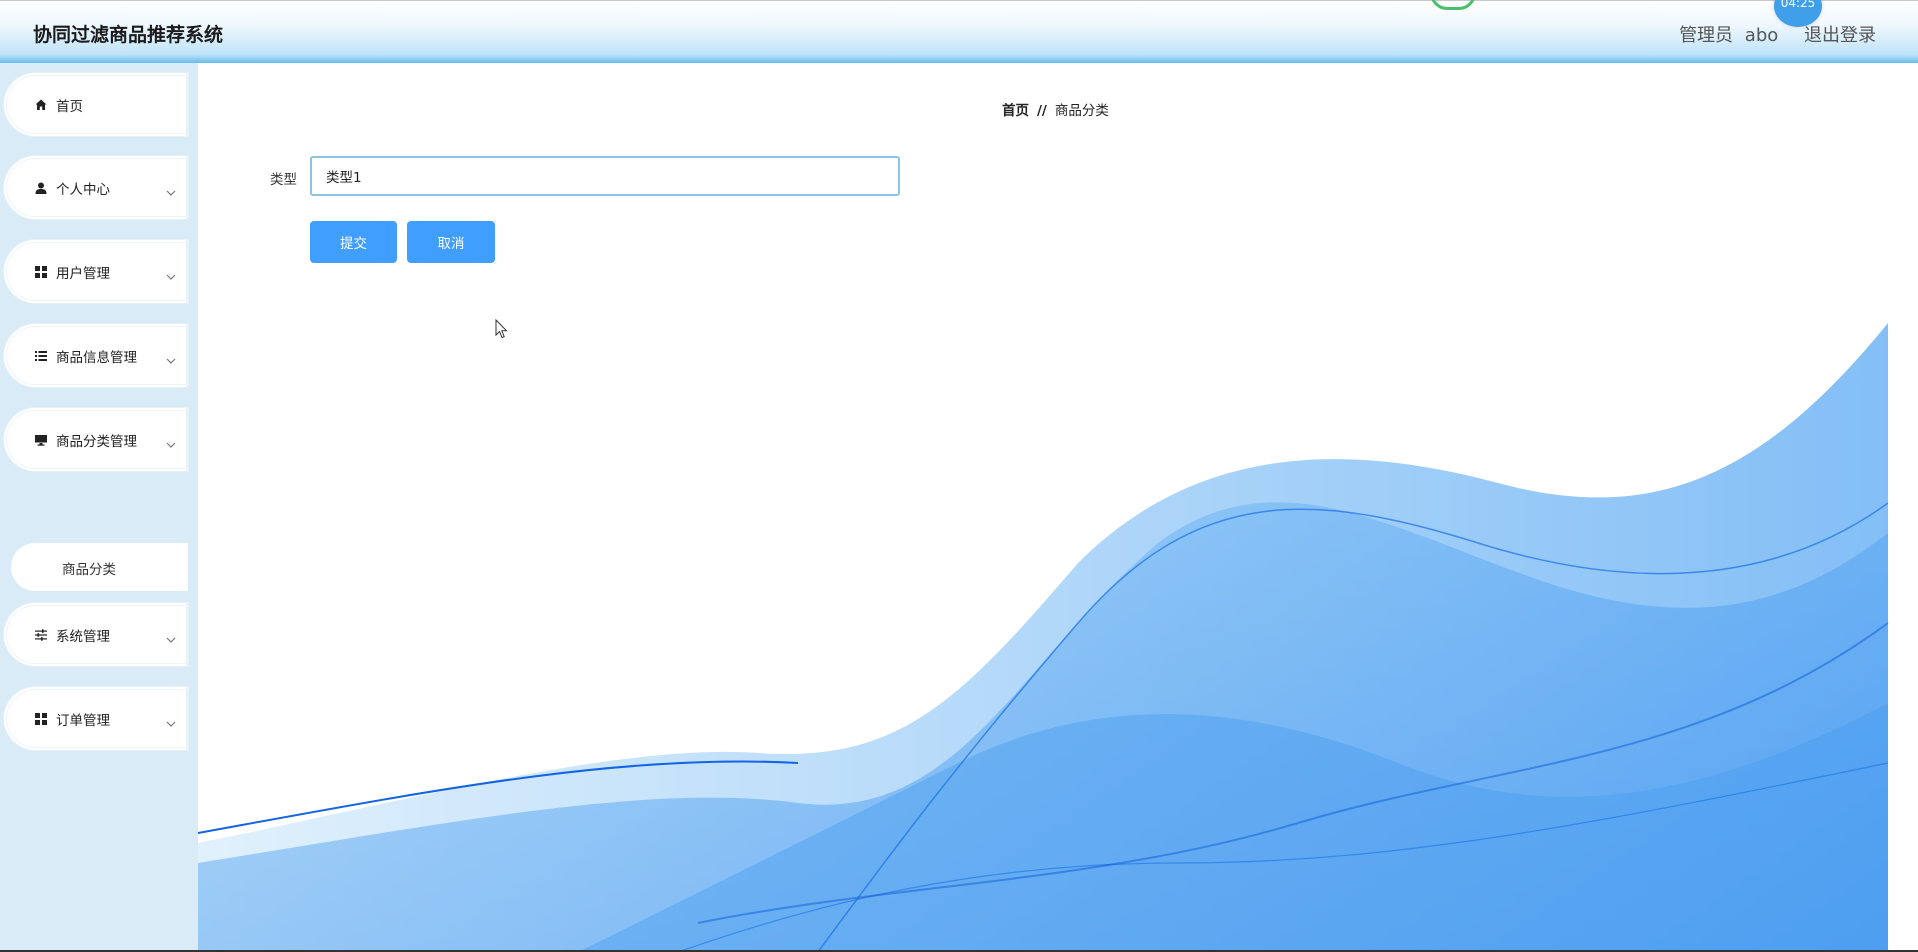  I want to click on app-title: 协同过滤商品推荐系统, so click(128, 35).